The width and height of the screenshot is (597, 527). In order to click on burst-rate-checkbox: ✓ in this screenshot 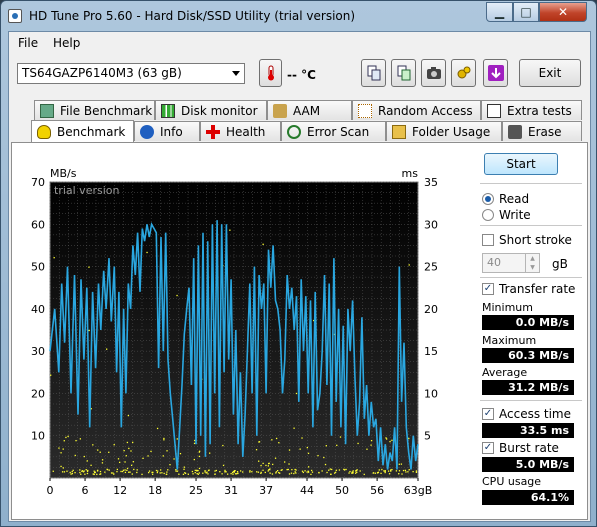, I will do `click(488, 448)`.